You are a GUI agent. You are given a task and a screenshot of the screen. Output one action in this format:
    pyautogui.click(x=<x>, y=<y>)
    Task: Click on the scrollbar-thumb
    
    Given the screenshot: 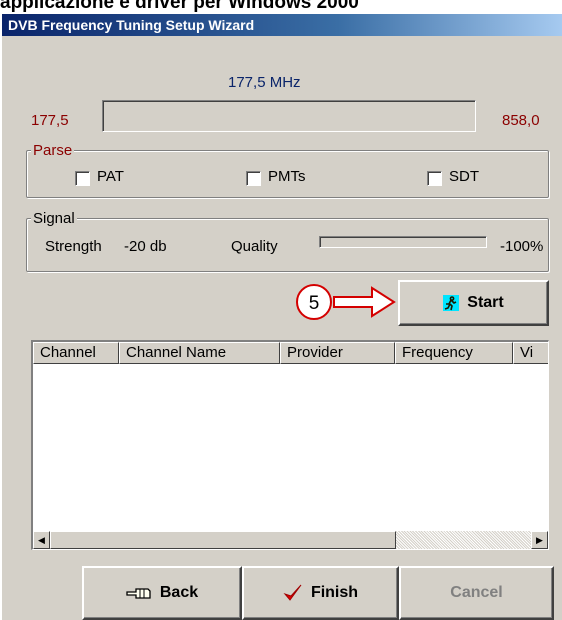 What is the action you would take?
    pyautogui.click(x=223, y=540)
    